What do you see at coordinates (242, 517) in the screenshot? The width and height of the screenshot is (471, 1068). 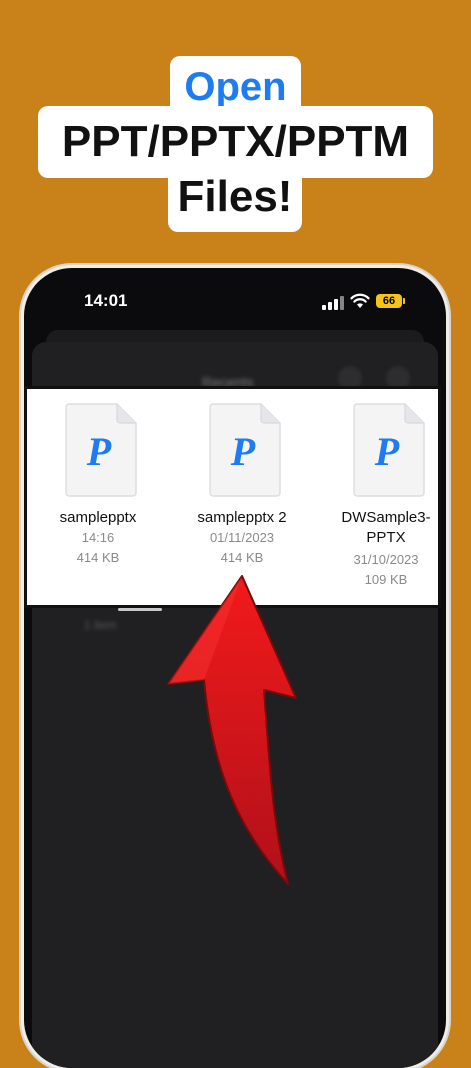 I see `file-name: samplepptx 2` at bounding box center [242, 517].